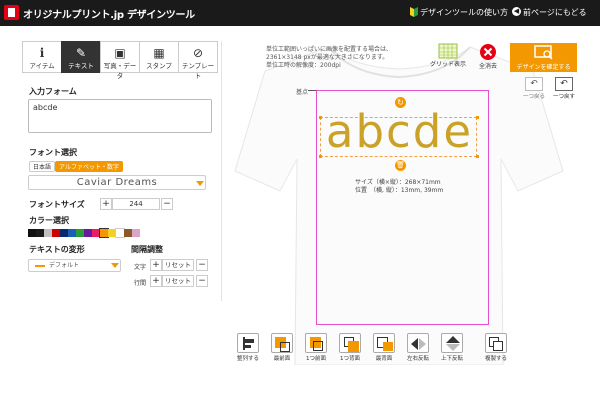  I want to click on tab-label: テキスト, so click(81, 66).